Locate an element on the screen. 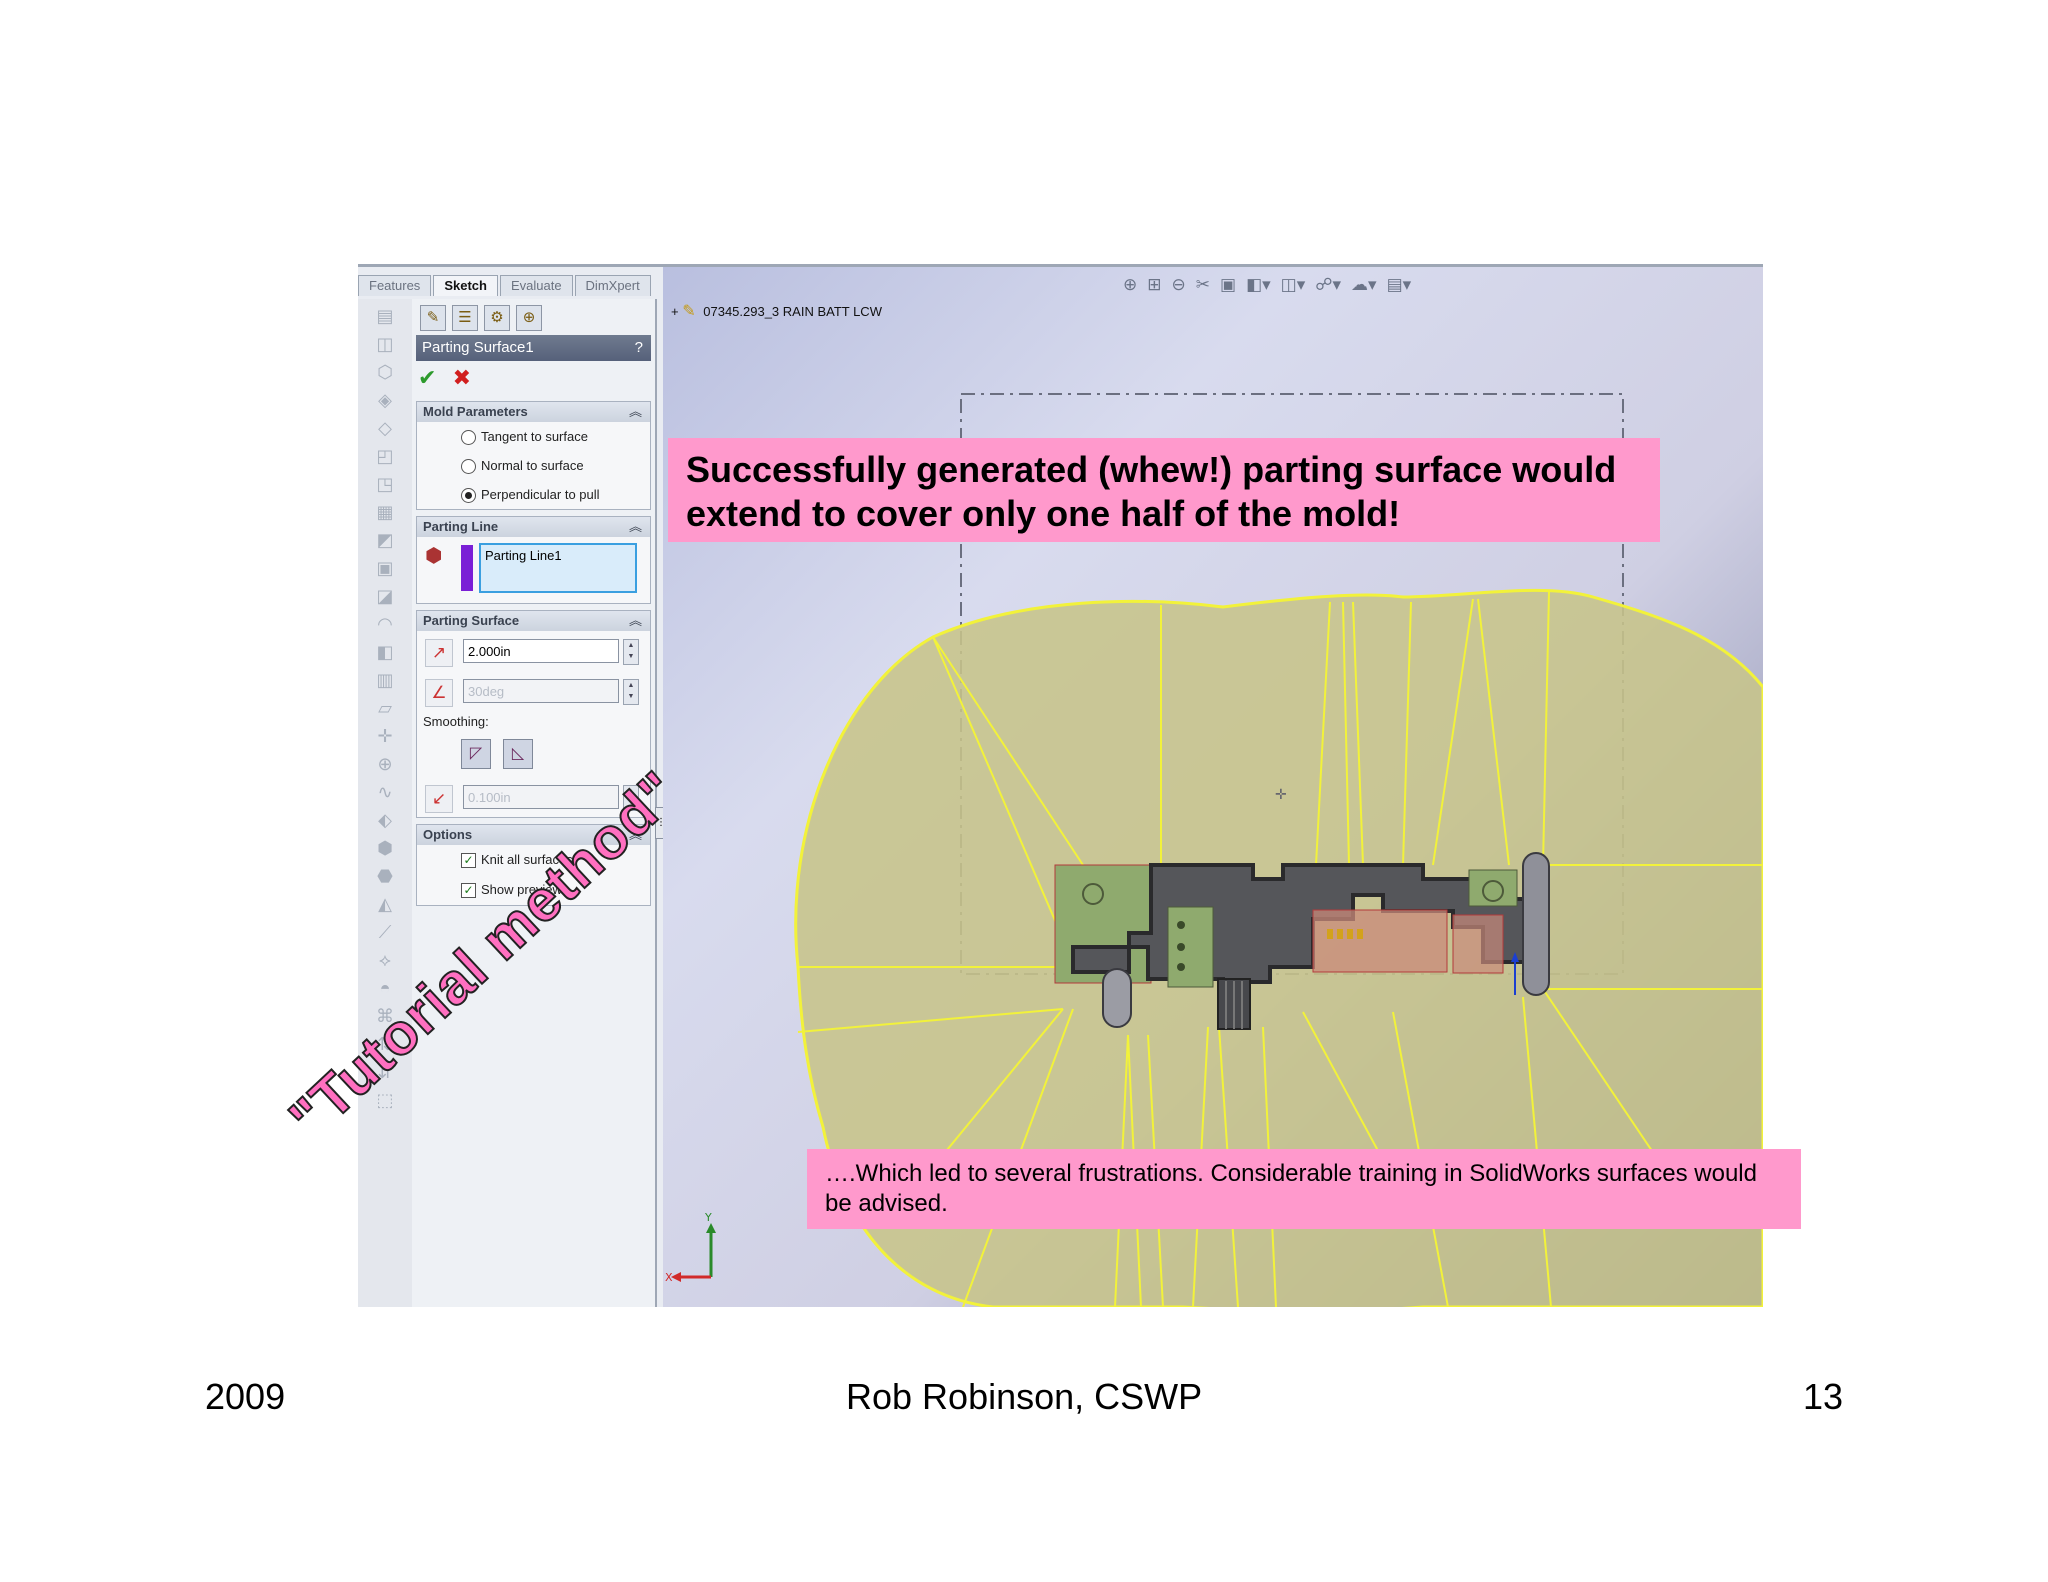  reverse-direction-icon: ↗ is located at coordinates (439, 653).